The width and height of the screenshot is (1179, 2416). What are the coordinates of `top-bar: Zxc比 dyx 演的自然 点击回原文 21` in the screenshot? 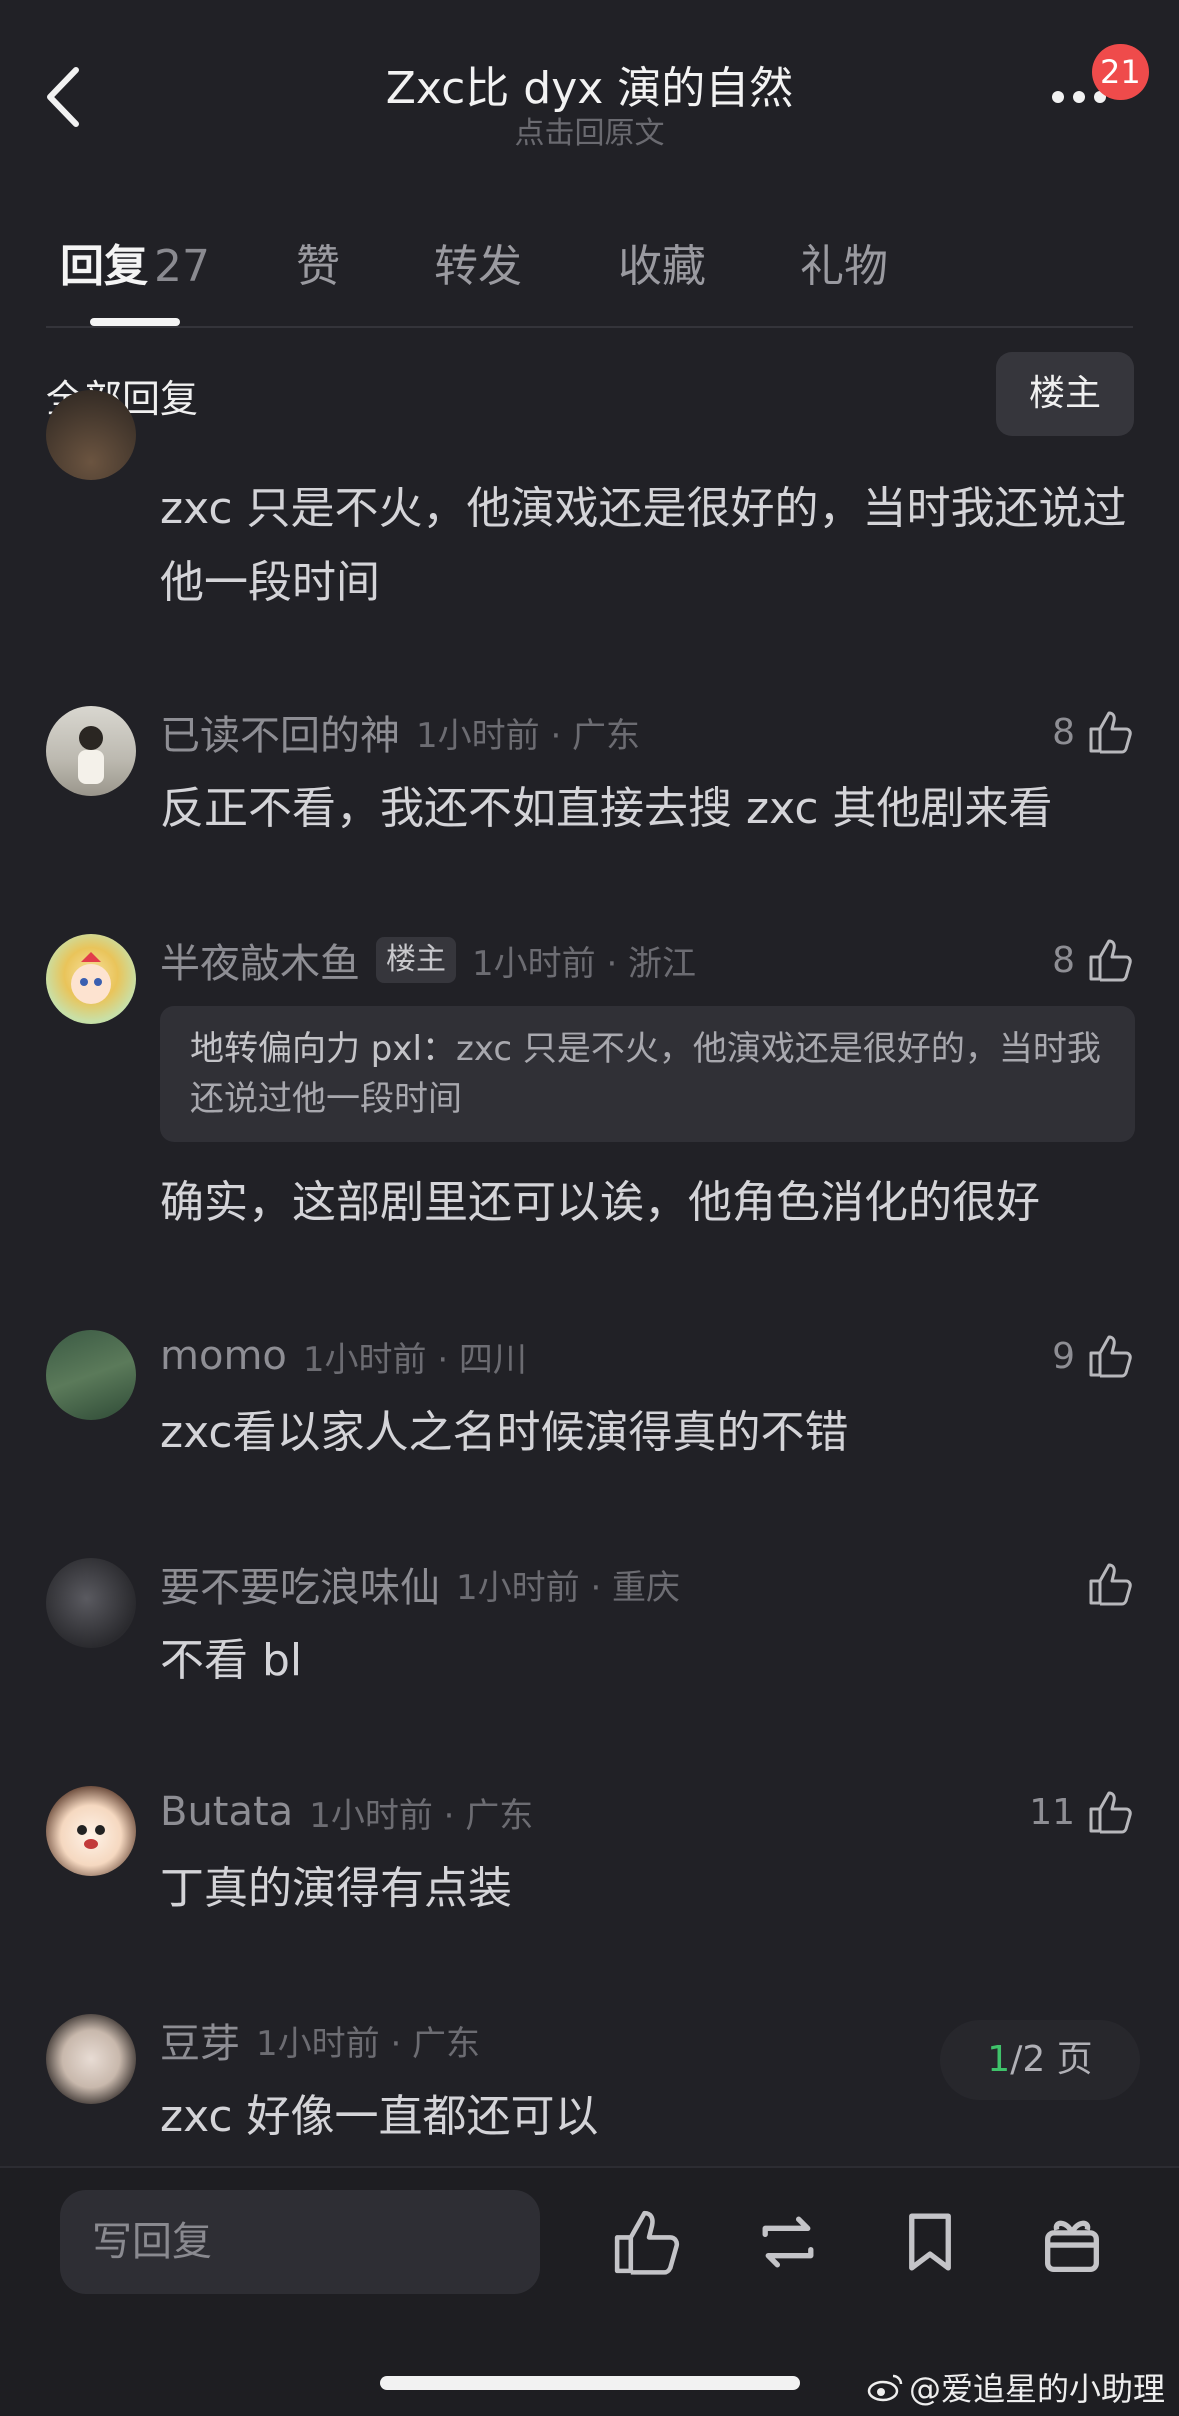 It's located at (589, 90).